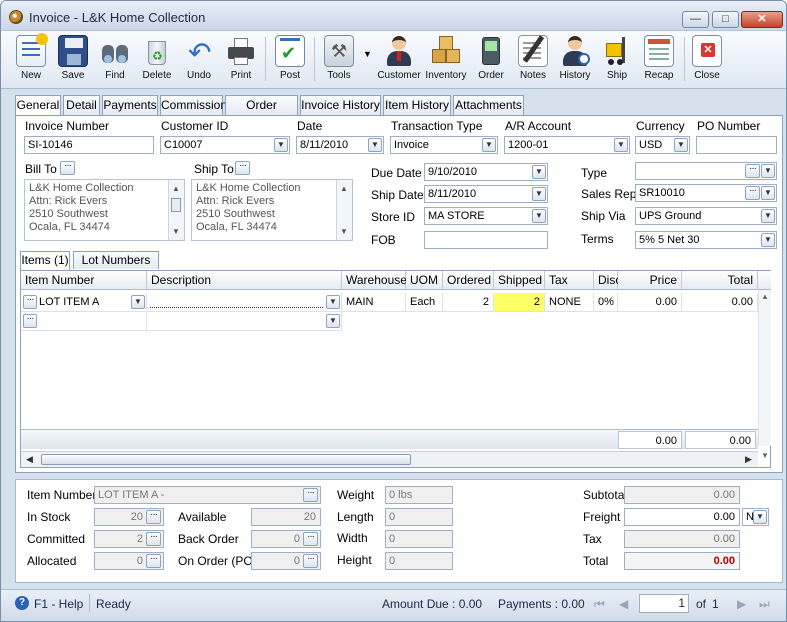 This screenshot has width=787, height=622. I want to click on delete-button: ♻ Delete, so click(157, 60).